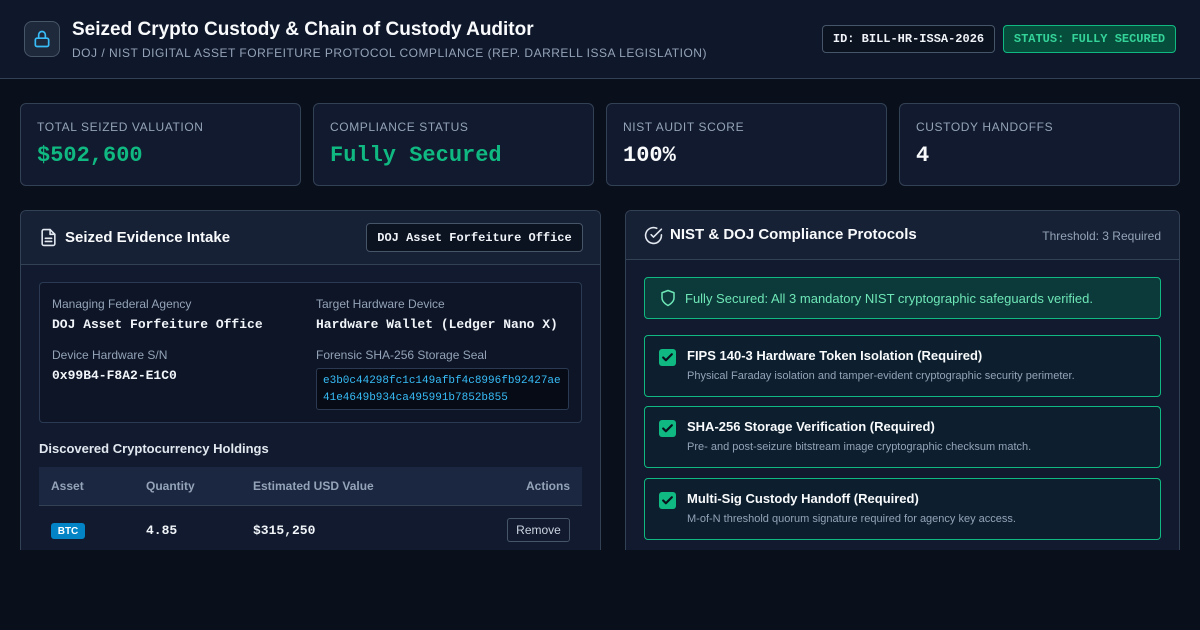 The image size is (1200, 630). I want to click on holdings-title: Discovered Cryptocurrency Holdings, so click(154, 448).